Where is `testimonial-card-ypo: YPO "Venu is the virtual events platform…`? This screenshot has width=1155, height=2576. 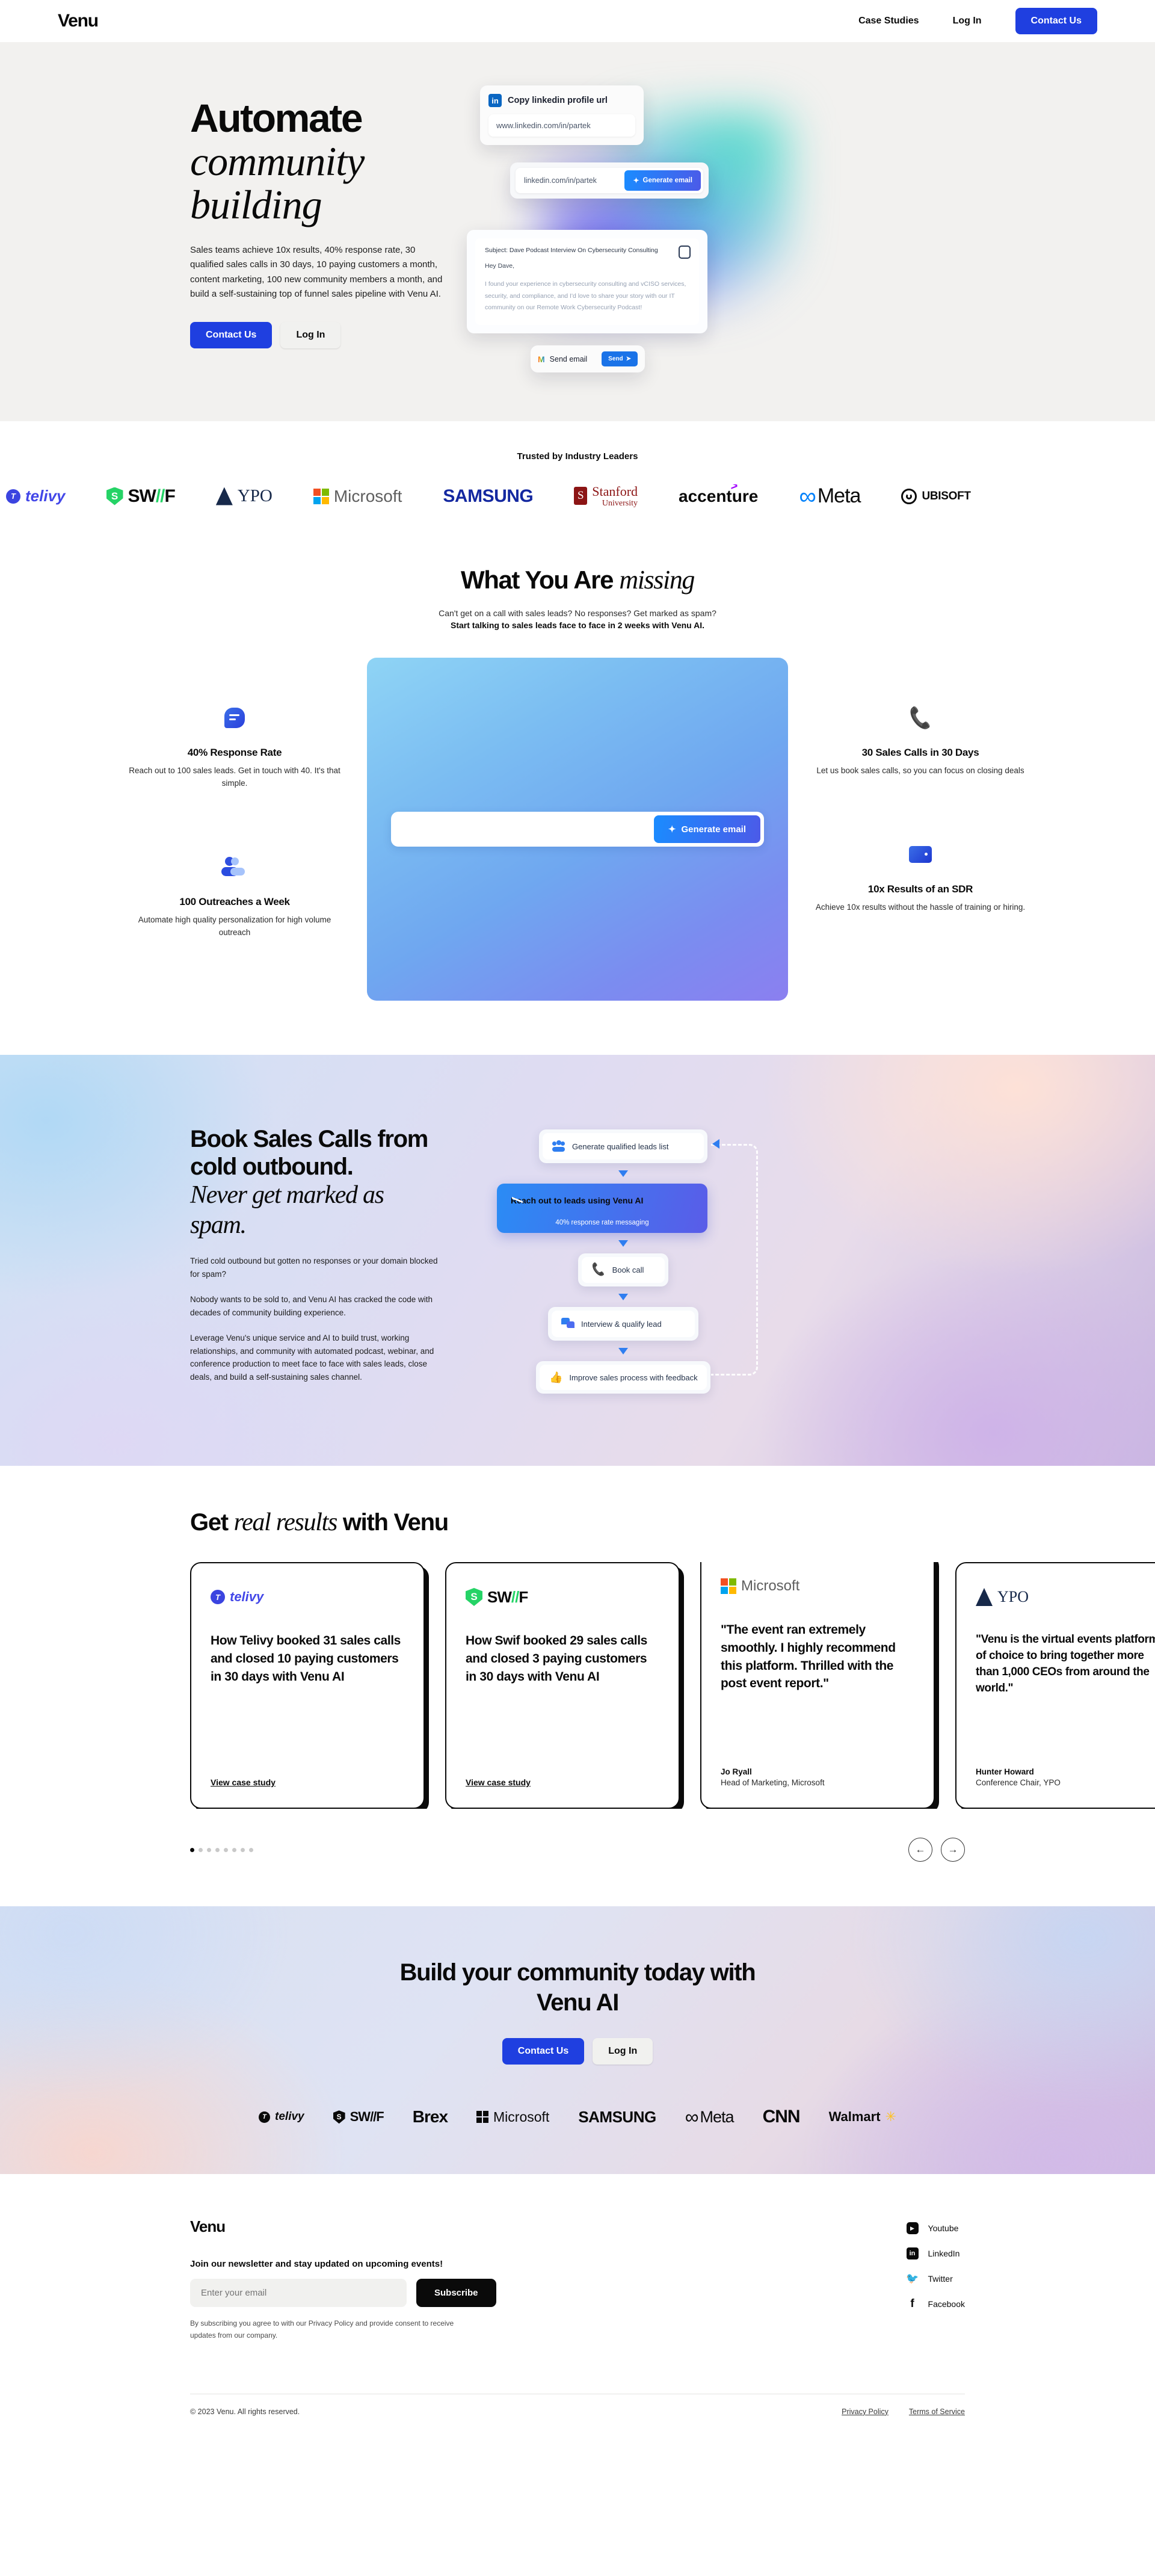 testimonial-card-ypo: YPO "Venu is the virtual events platform… is located at coordinates (1055, 1685).